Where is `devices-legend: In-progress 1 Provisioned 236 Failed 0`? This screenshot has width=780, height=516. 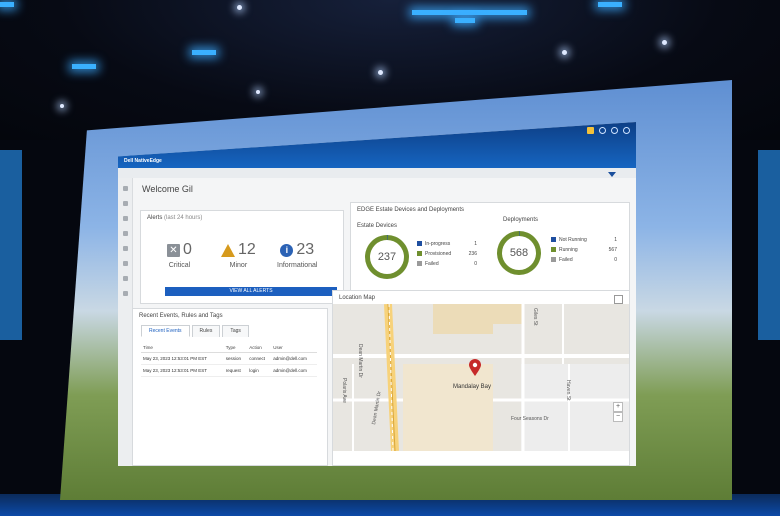
devices-legend: In-progress 1 Provisioned 236 Failed 0 is located at coordinates (447, 254).